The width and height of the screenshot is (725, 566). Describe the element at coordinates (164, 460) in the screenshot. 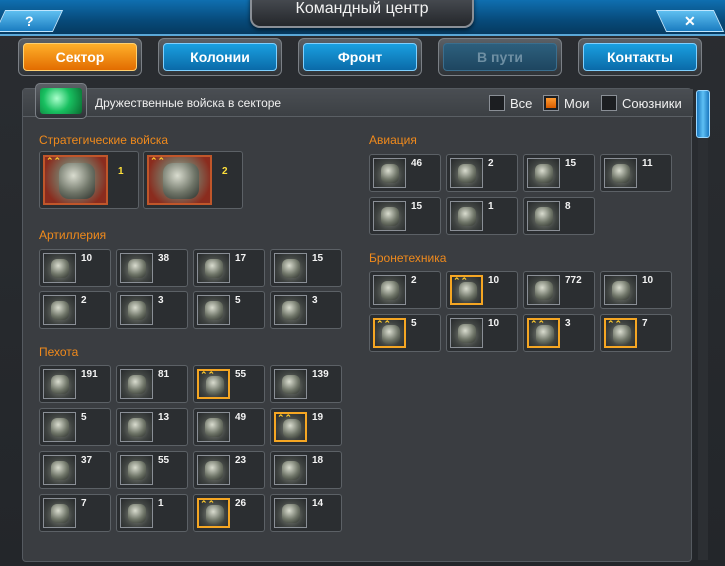

I see `unit-count: 55` at that location.